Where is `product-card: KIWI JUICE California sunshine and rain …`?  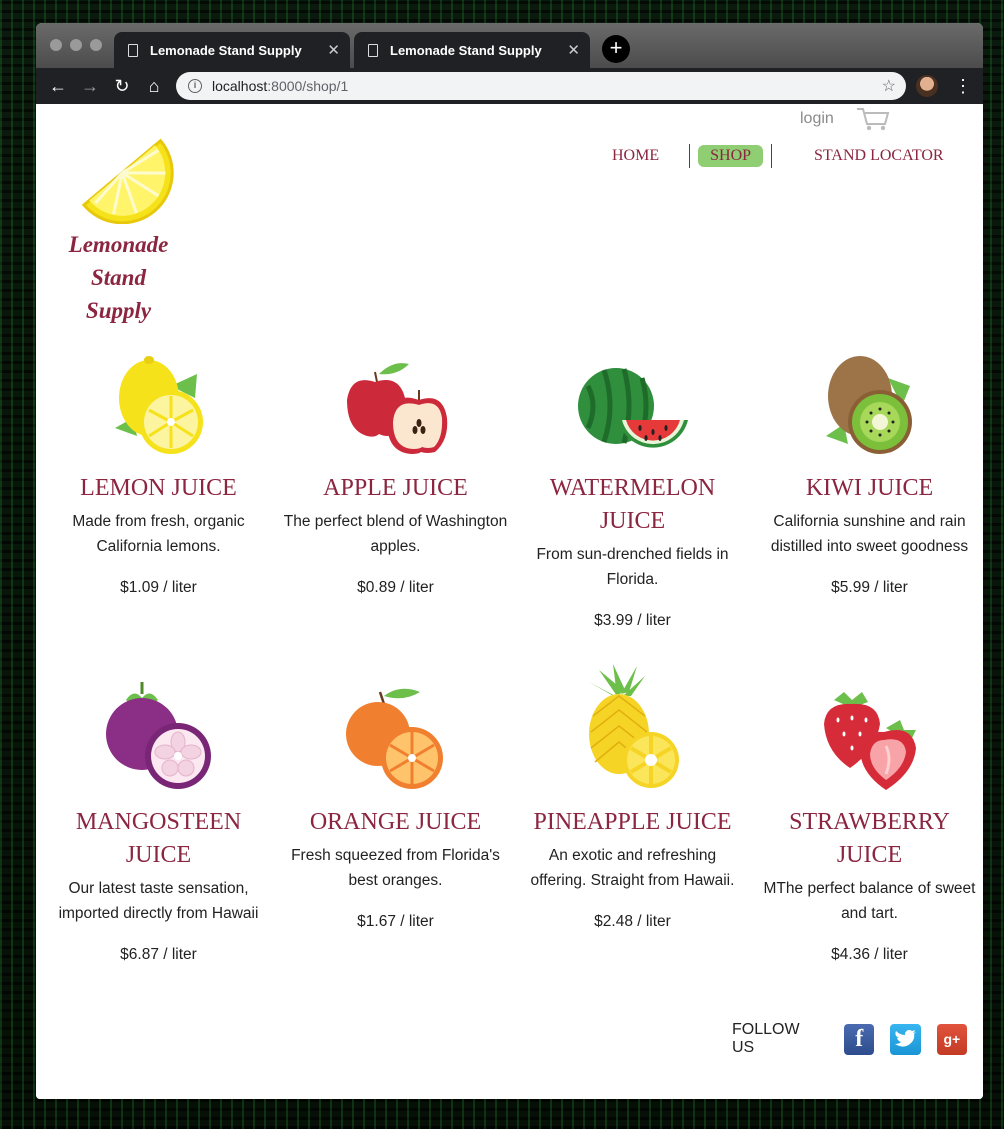
product-card: KIWI JUICE California sunshine and rain … is located at coordinates (867, 487).